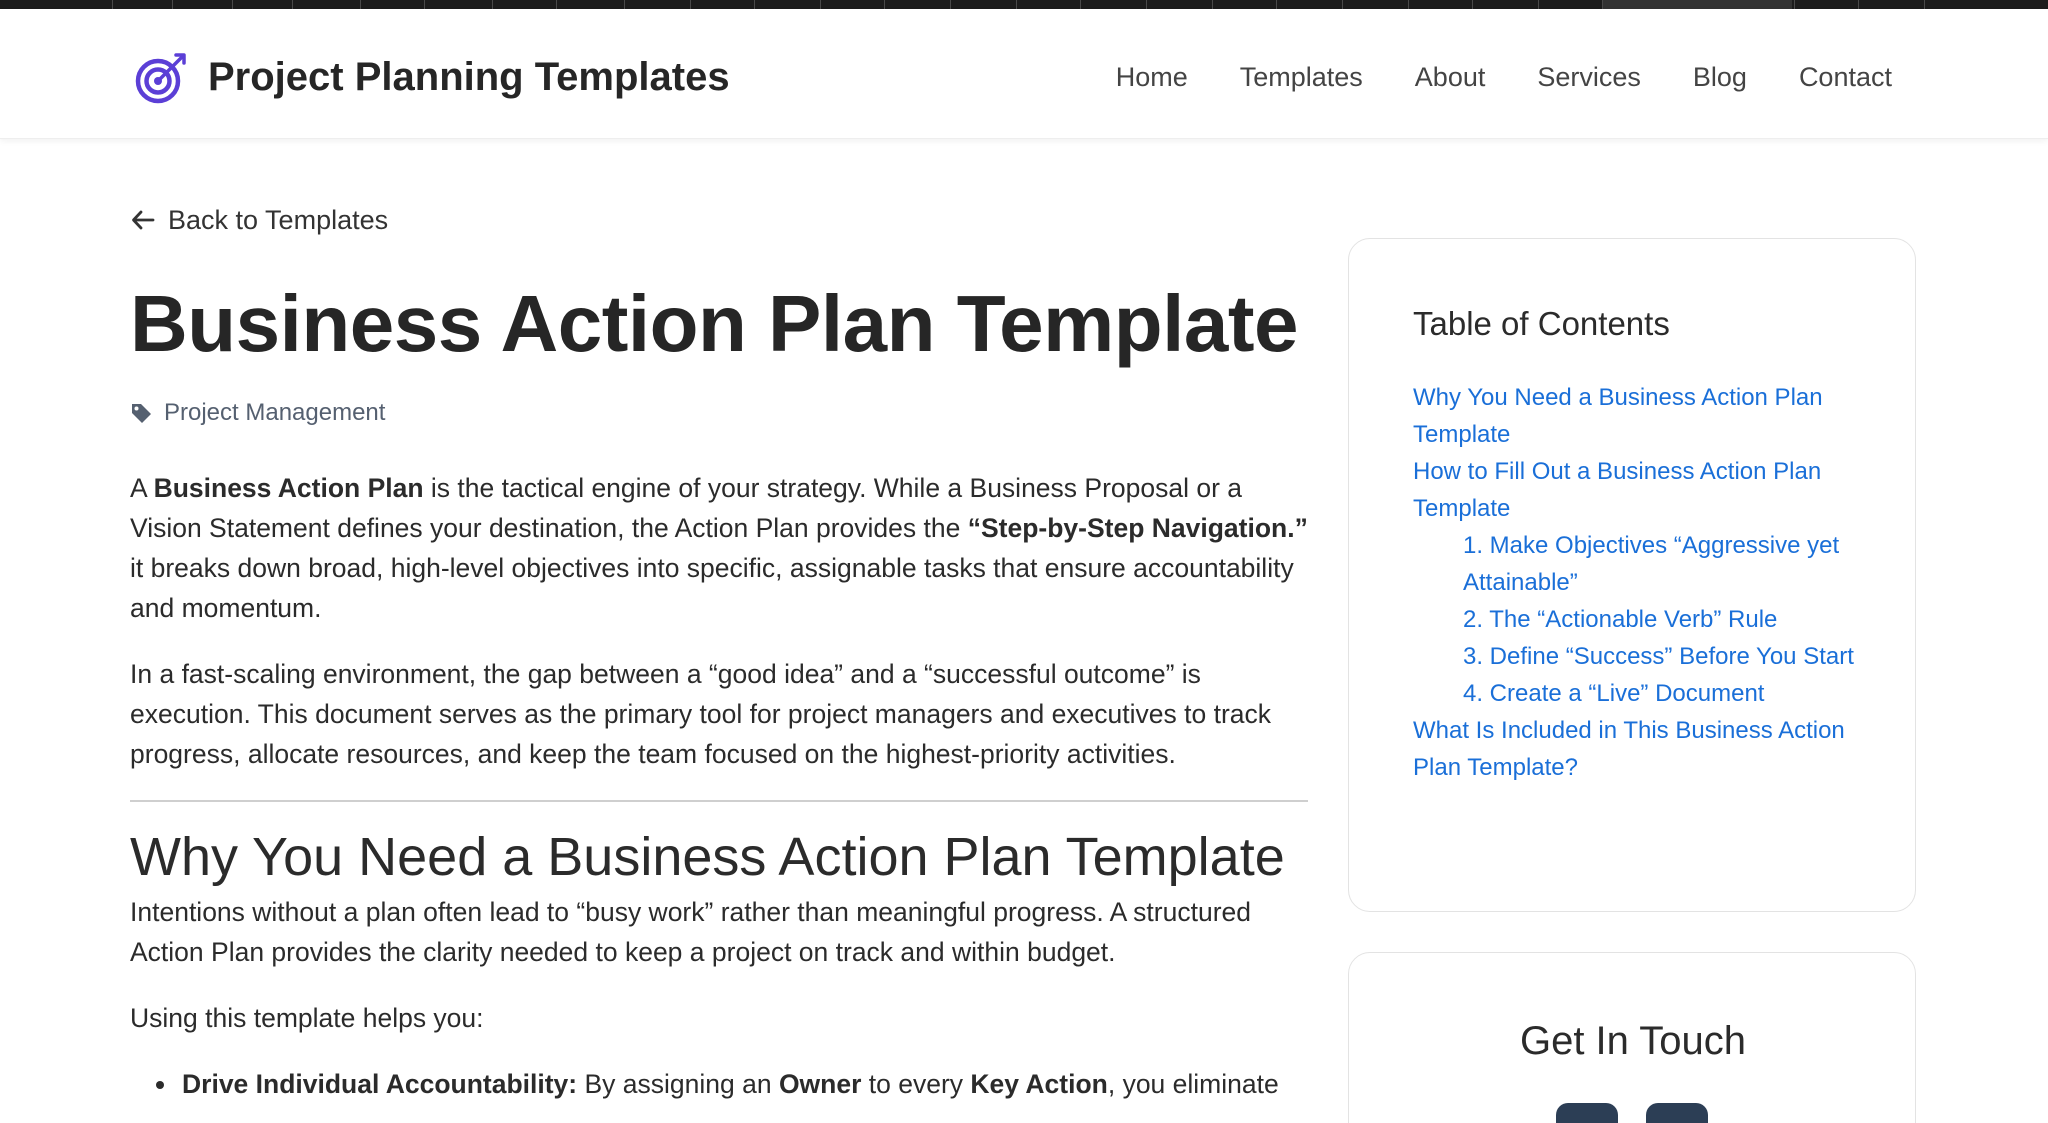  What do you see at coordinates (143, 220) in the screenshot?
I see `arrow-left-icon` at bounding box center [143, 220].